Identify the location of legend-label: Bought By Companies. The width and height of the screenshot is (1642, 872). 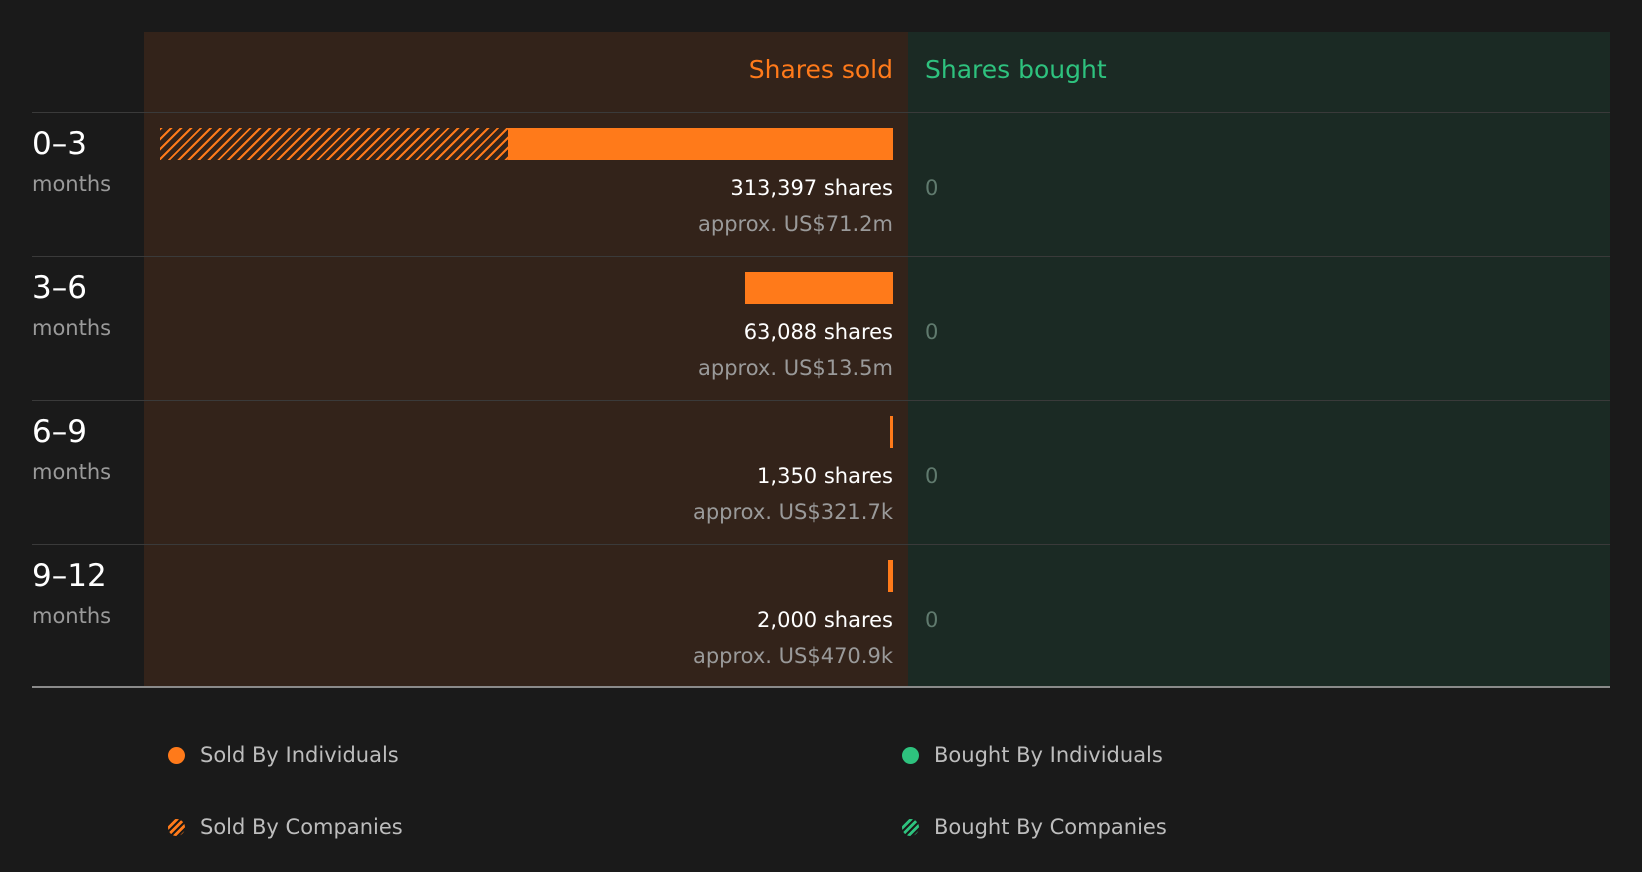
(1050, 827).